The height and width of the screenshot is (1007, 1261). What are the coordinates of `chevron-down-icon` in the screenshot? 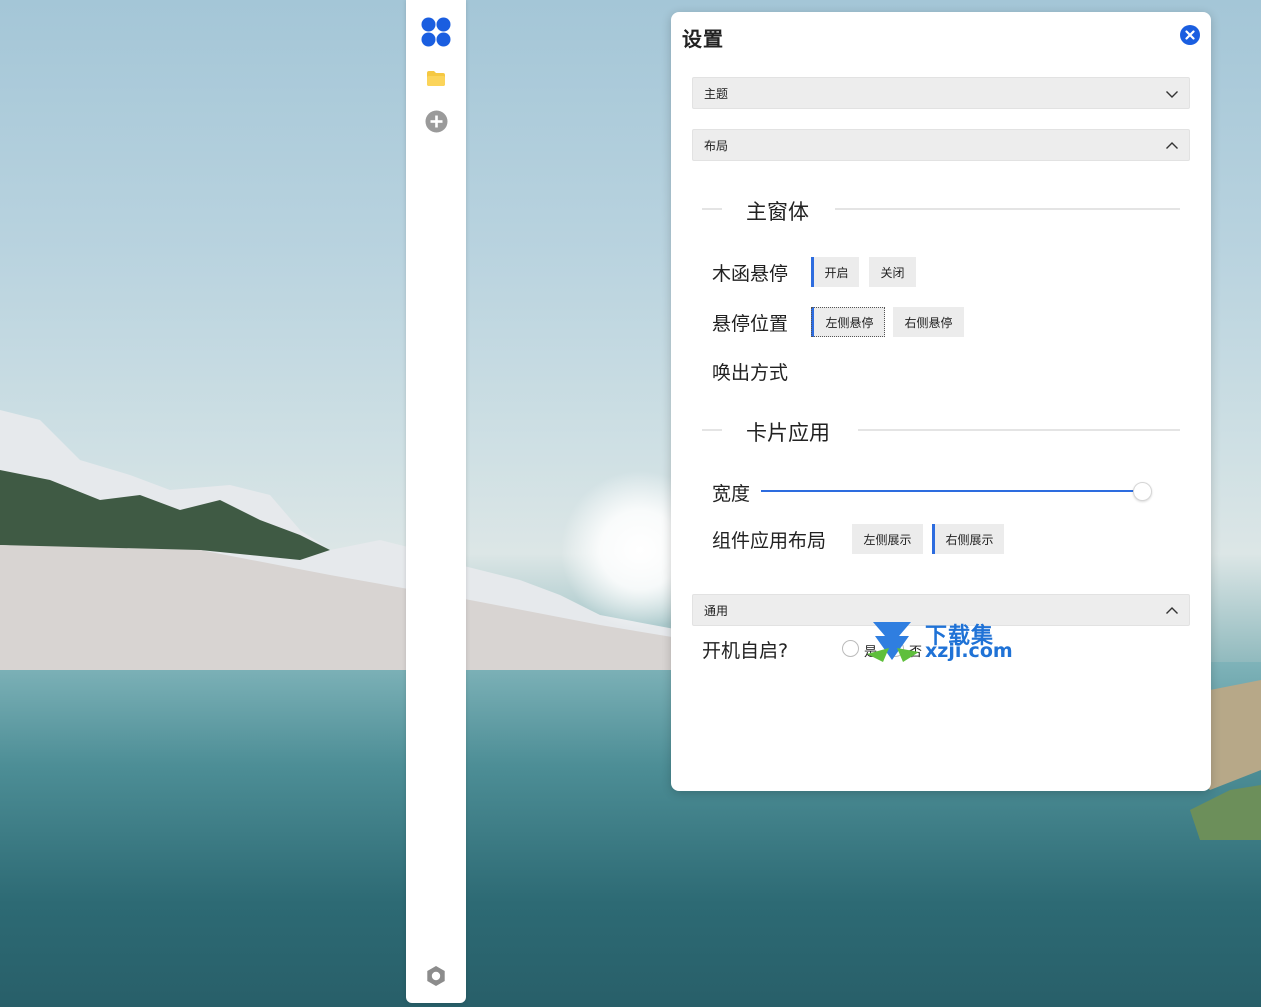 It's located at (1172, 94).